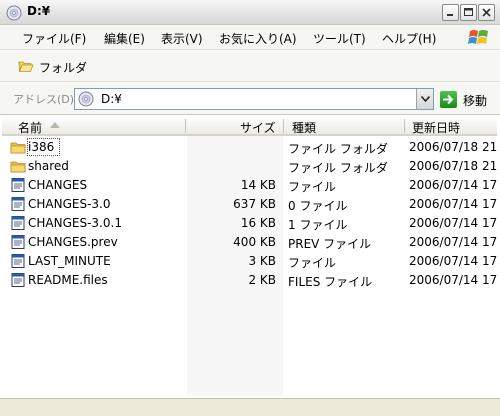  What do you see at coordinates (450, 15) in the screenshot?
I see `minimize-icon` at bounding box center [450, 15].